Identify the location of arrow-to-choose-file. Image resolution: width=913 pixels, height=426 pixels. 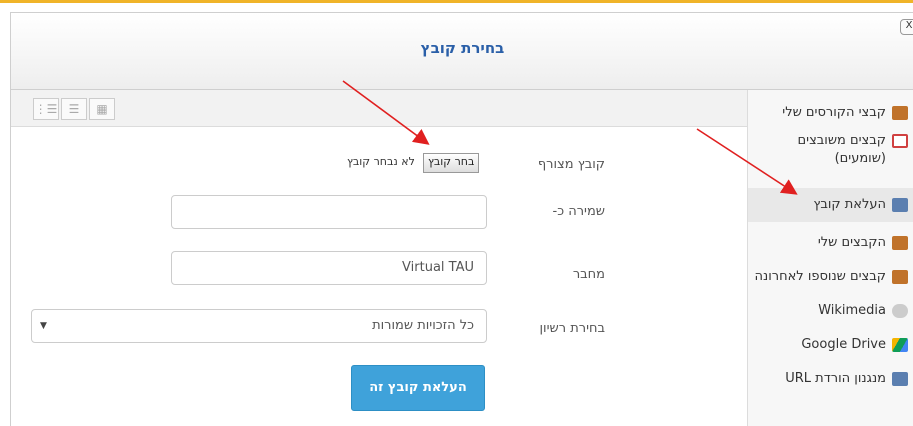
(386, 112).